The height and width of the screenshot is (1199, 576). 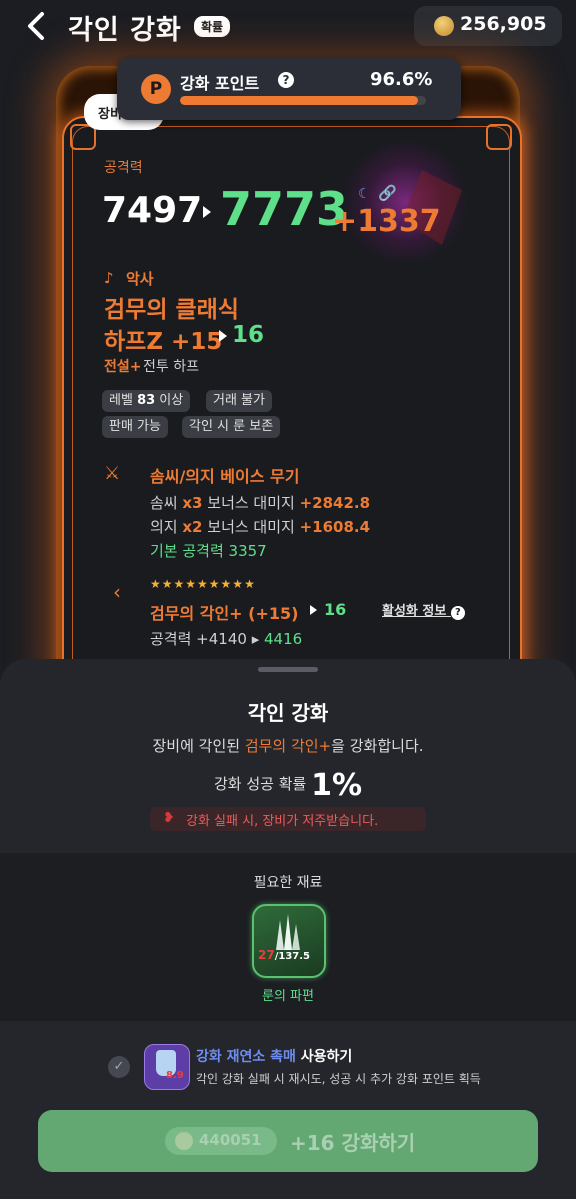 What do you see at coordinates (260, 503) in the screenshot?
I see `stat-line: 솜씨 x3 보너스 대미지 +2842.8` at bounding box center [260, 503].